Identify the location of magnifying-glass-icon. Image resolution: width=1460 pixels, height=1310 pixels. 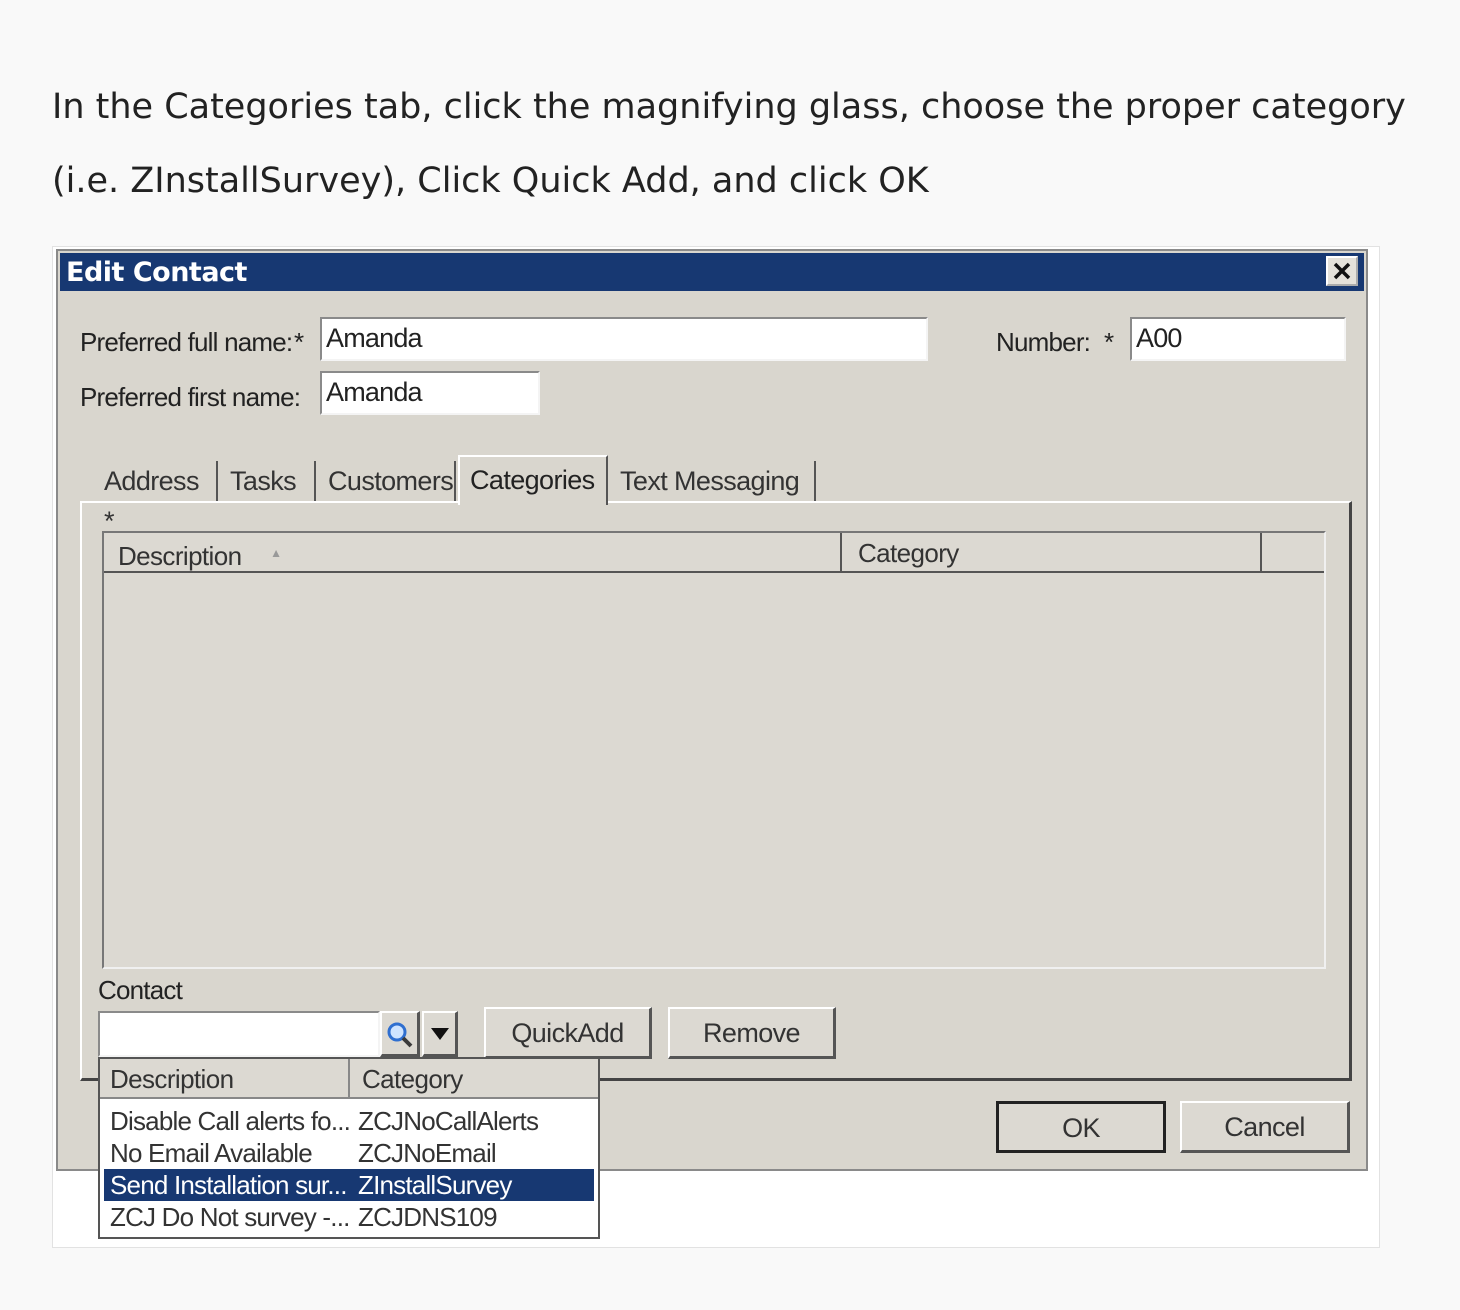
(399, 1035).